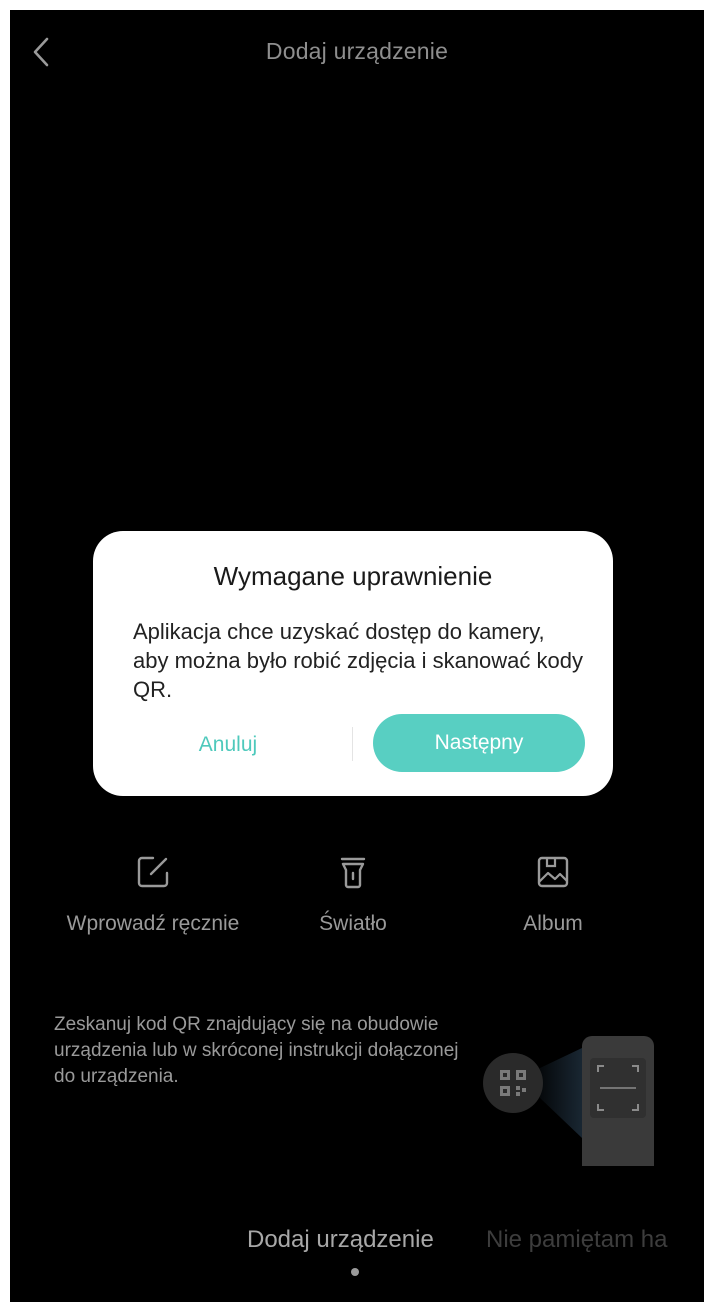 The width and height of the screenshot is (704, 1312). I want to click on tab-add-device: Dodaj urządzenie, so click(340, 1240).